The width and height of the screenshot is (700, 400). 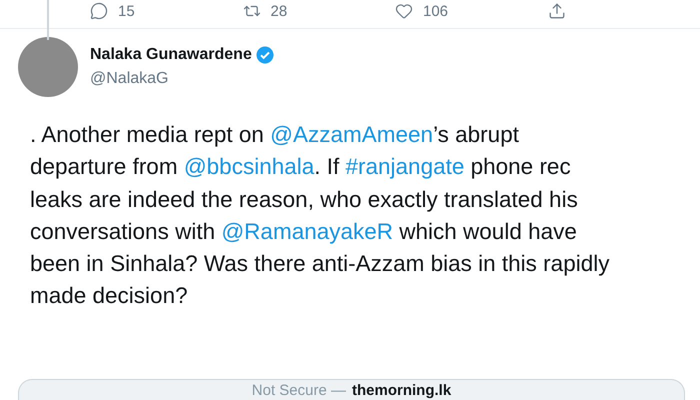 What do you see at coordinates (471, 11) in the screenshot?
I see `like-button: 106` at bounding box center [471, 11].